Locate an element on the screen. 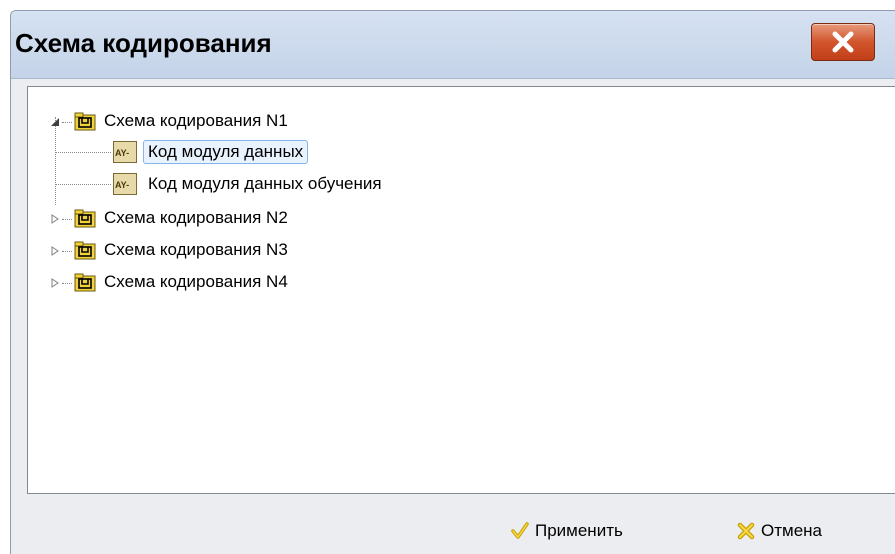 This screenshot has width=895, height=554. close-icon is located at coordinates (843, 42).